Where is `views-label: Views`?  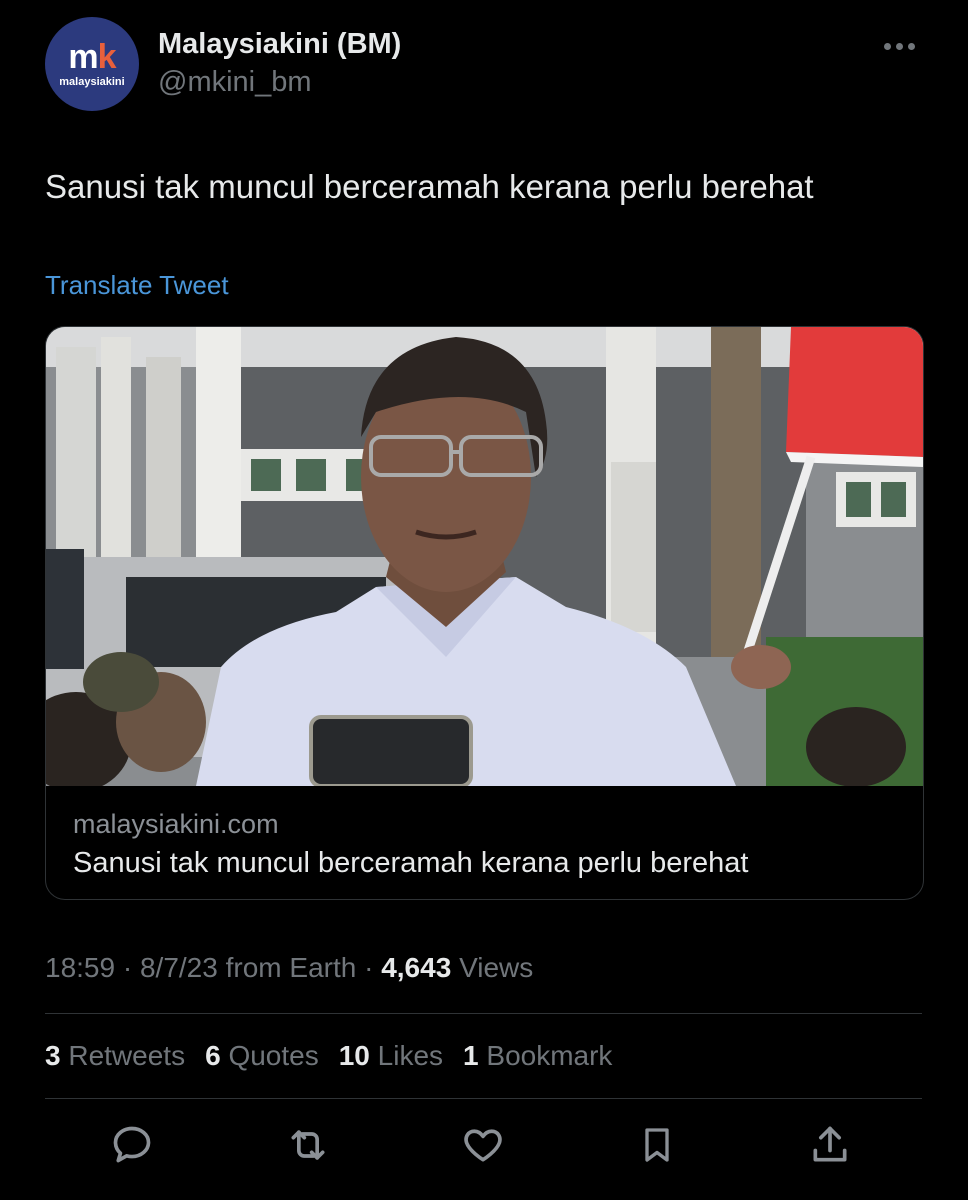 views-label: Views is located at coordinates (496, 967).